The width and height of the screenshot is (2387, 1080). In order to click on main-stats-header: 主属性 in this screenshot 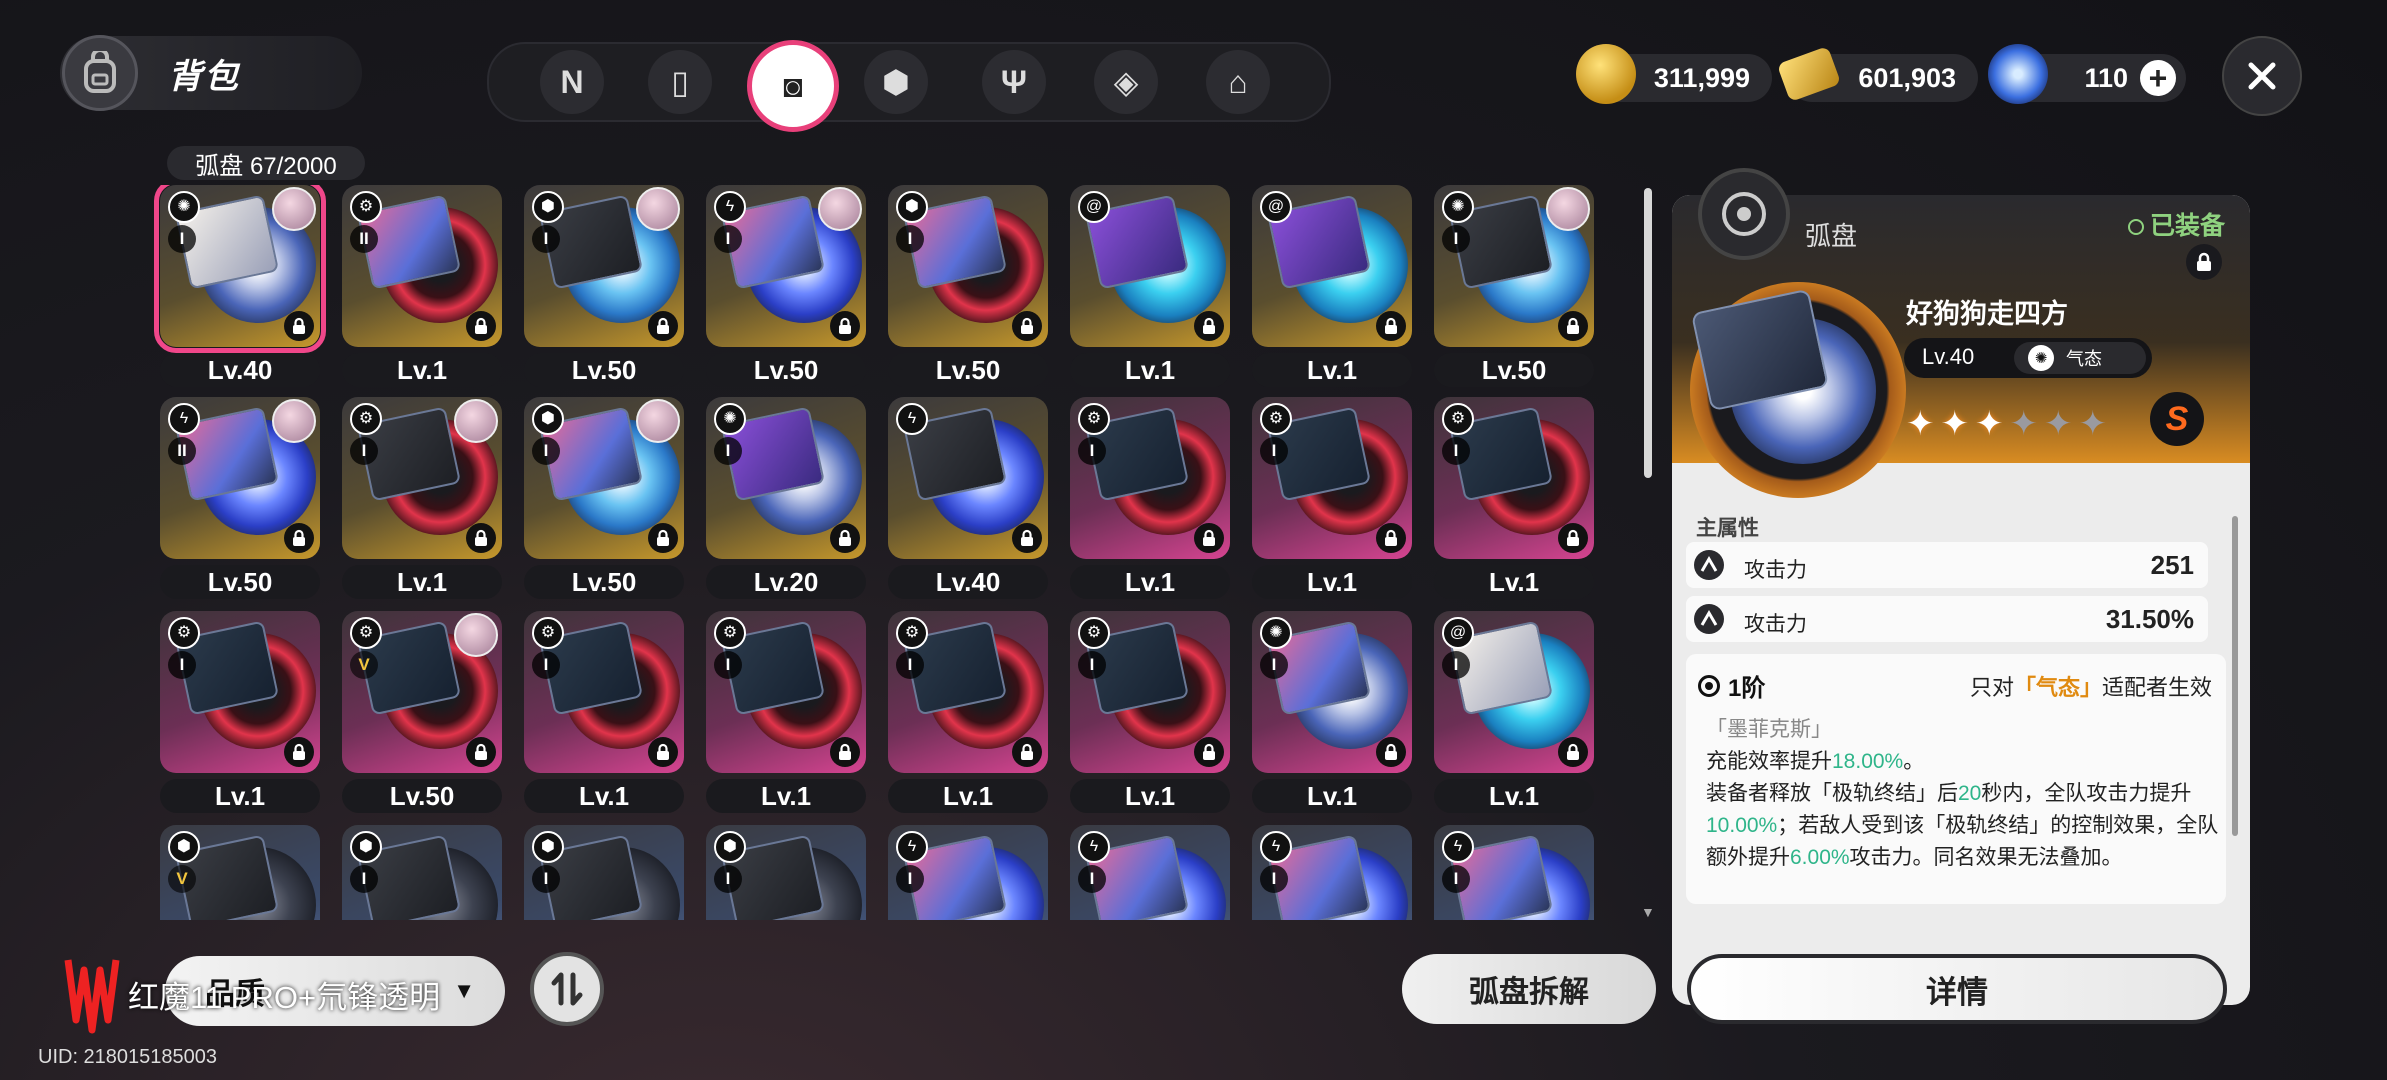, I will do `click(1727, 528)`.